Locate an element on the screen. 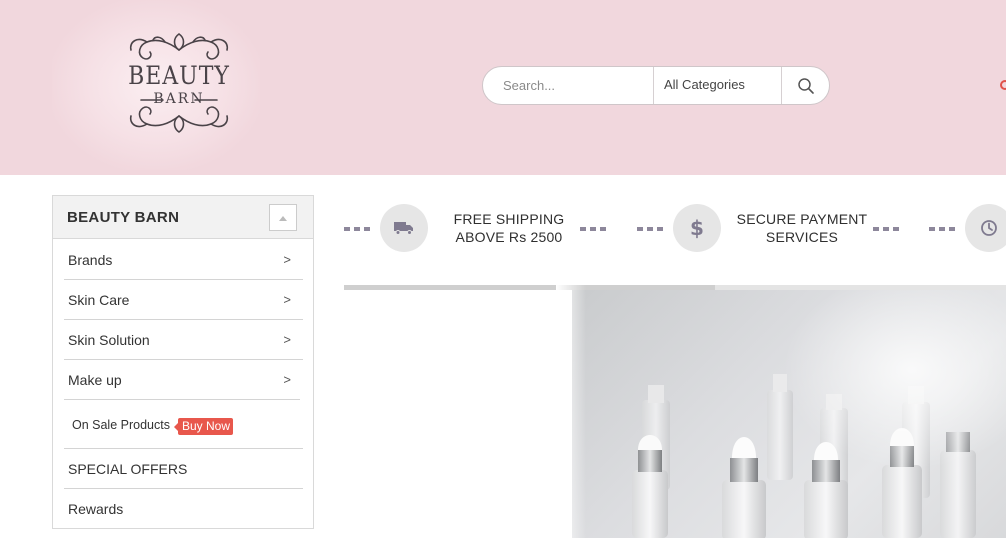 The height and width of the screenshot is (538, 1006). feature-payment-badge: $ is located at coordinates (697, 228).